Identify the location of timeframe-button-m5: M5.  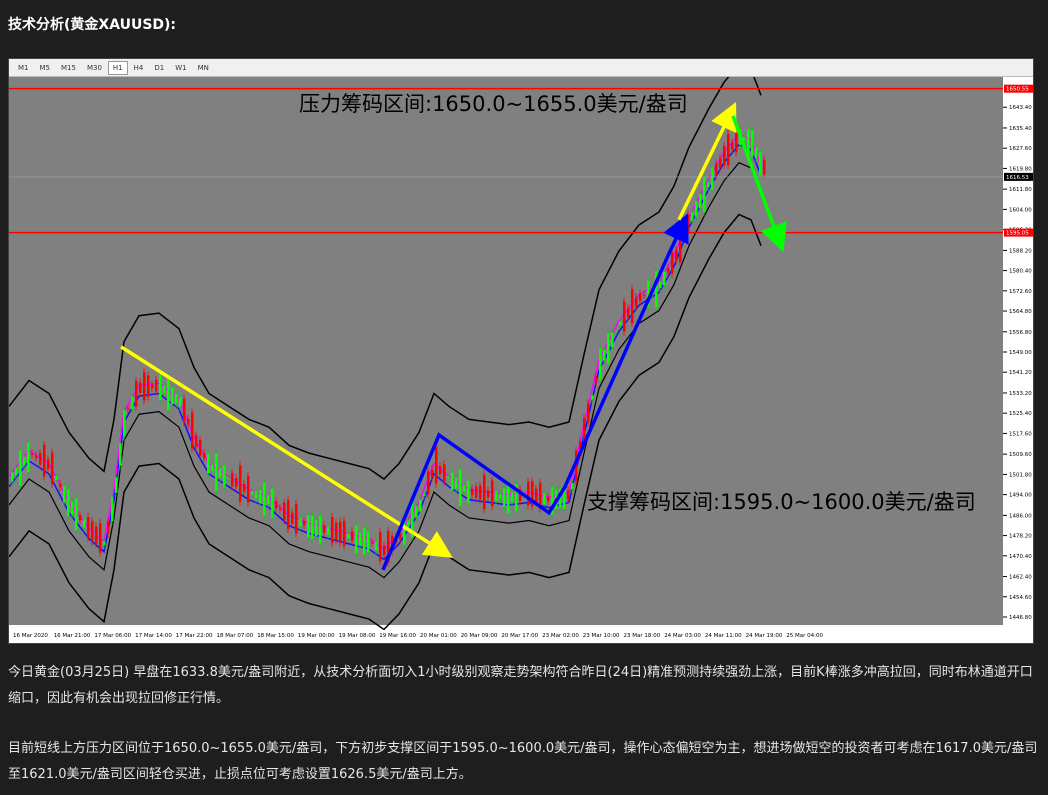
(45, 68).